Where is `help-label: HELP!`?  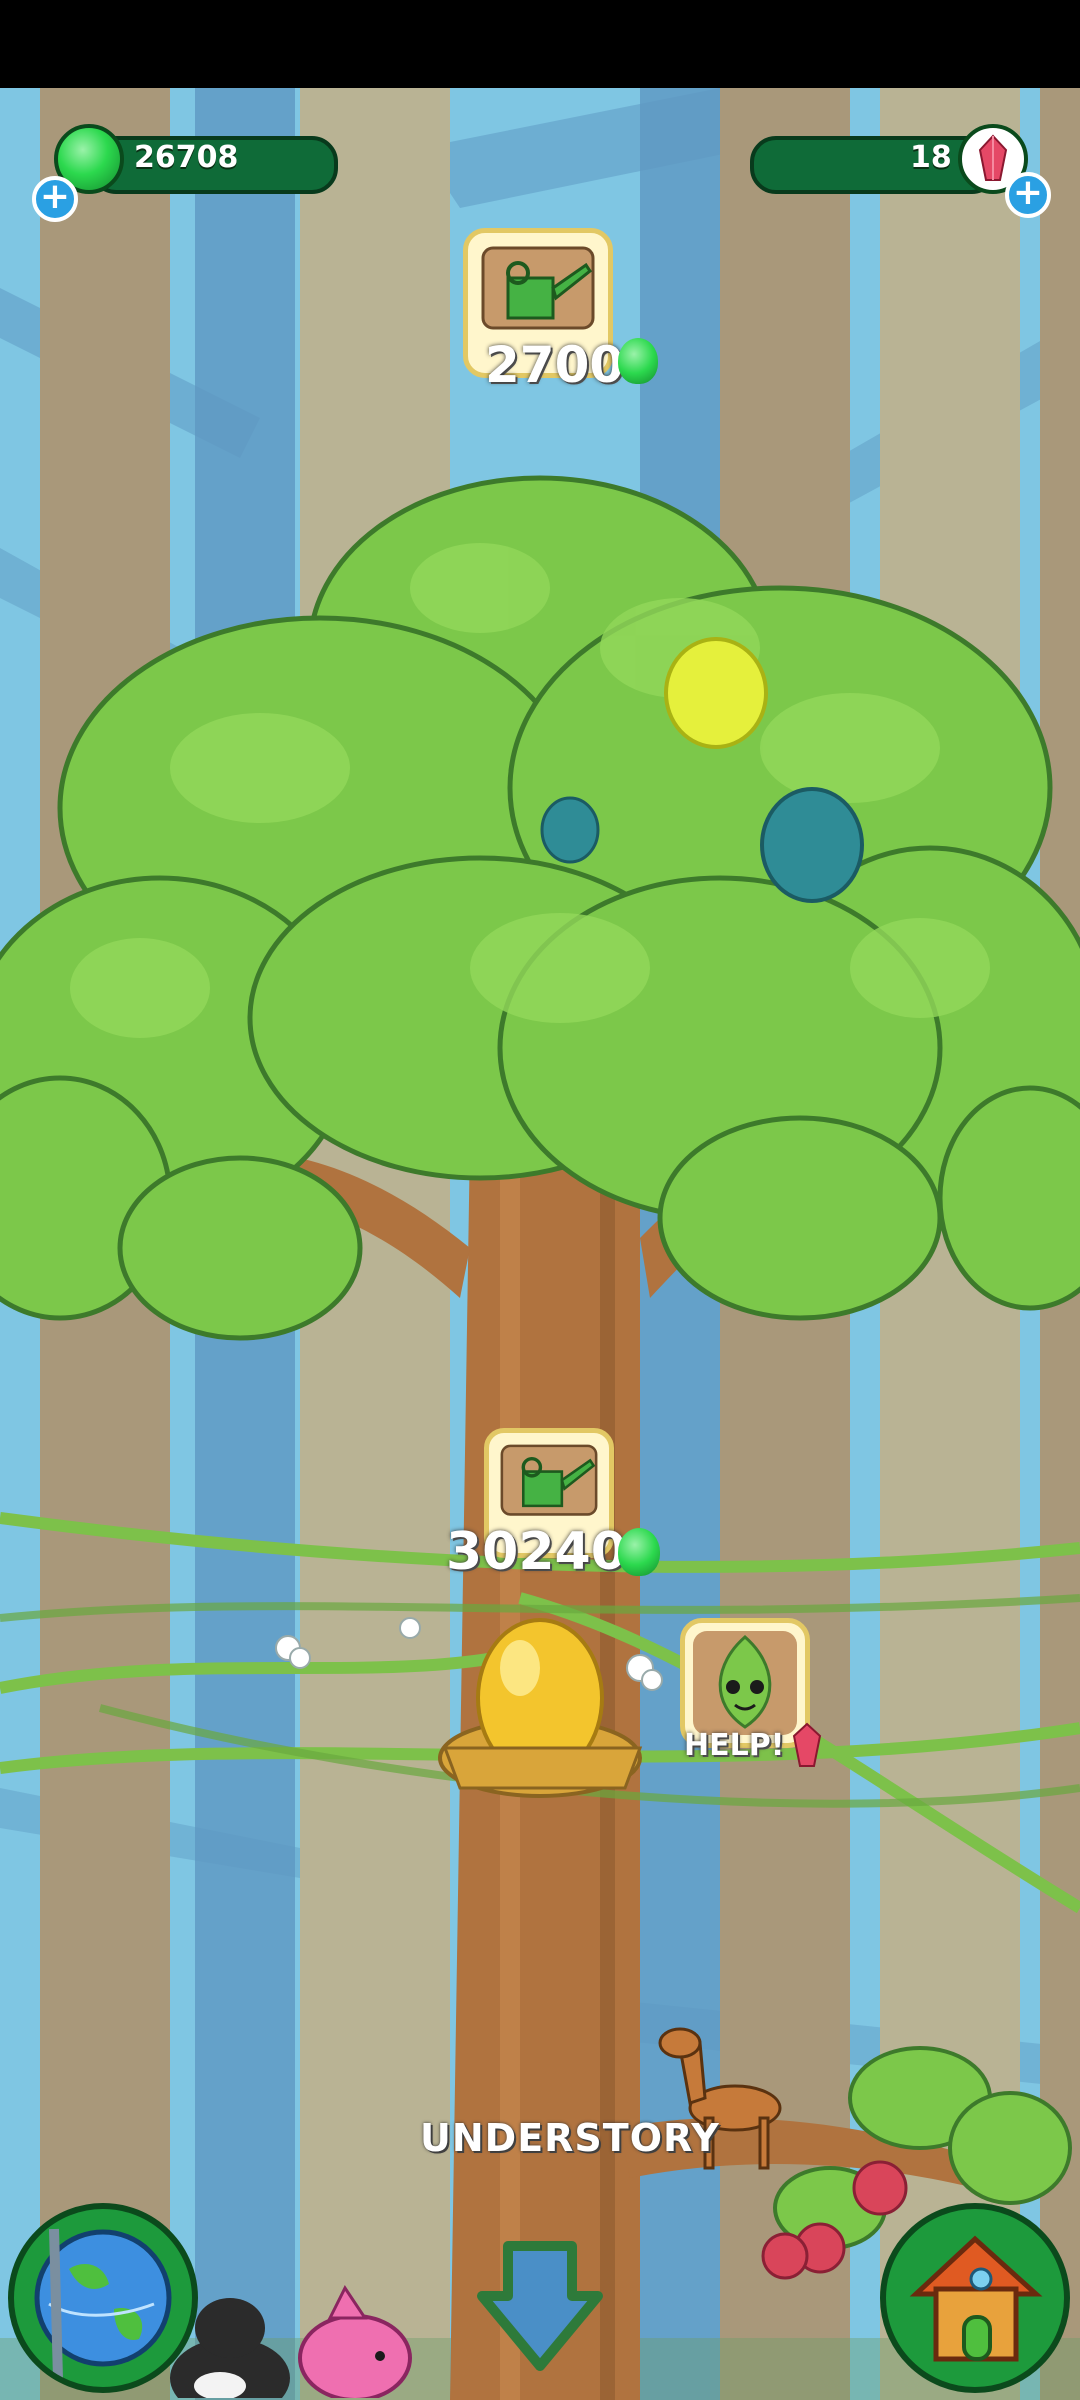 help-label: HELP! is located at coordinates (734, 1745).